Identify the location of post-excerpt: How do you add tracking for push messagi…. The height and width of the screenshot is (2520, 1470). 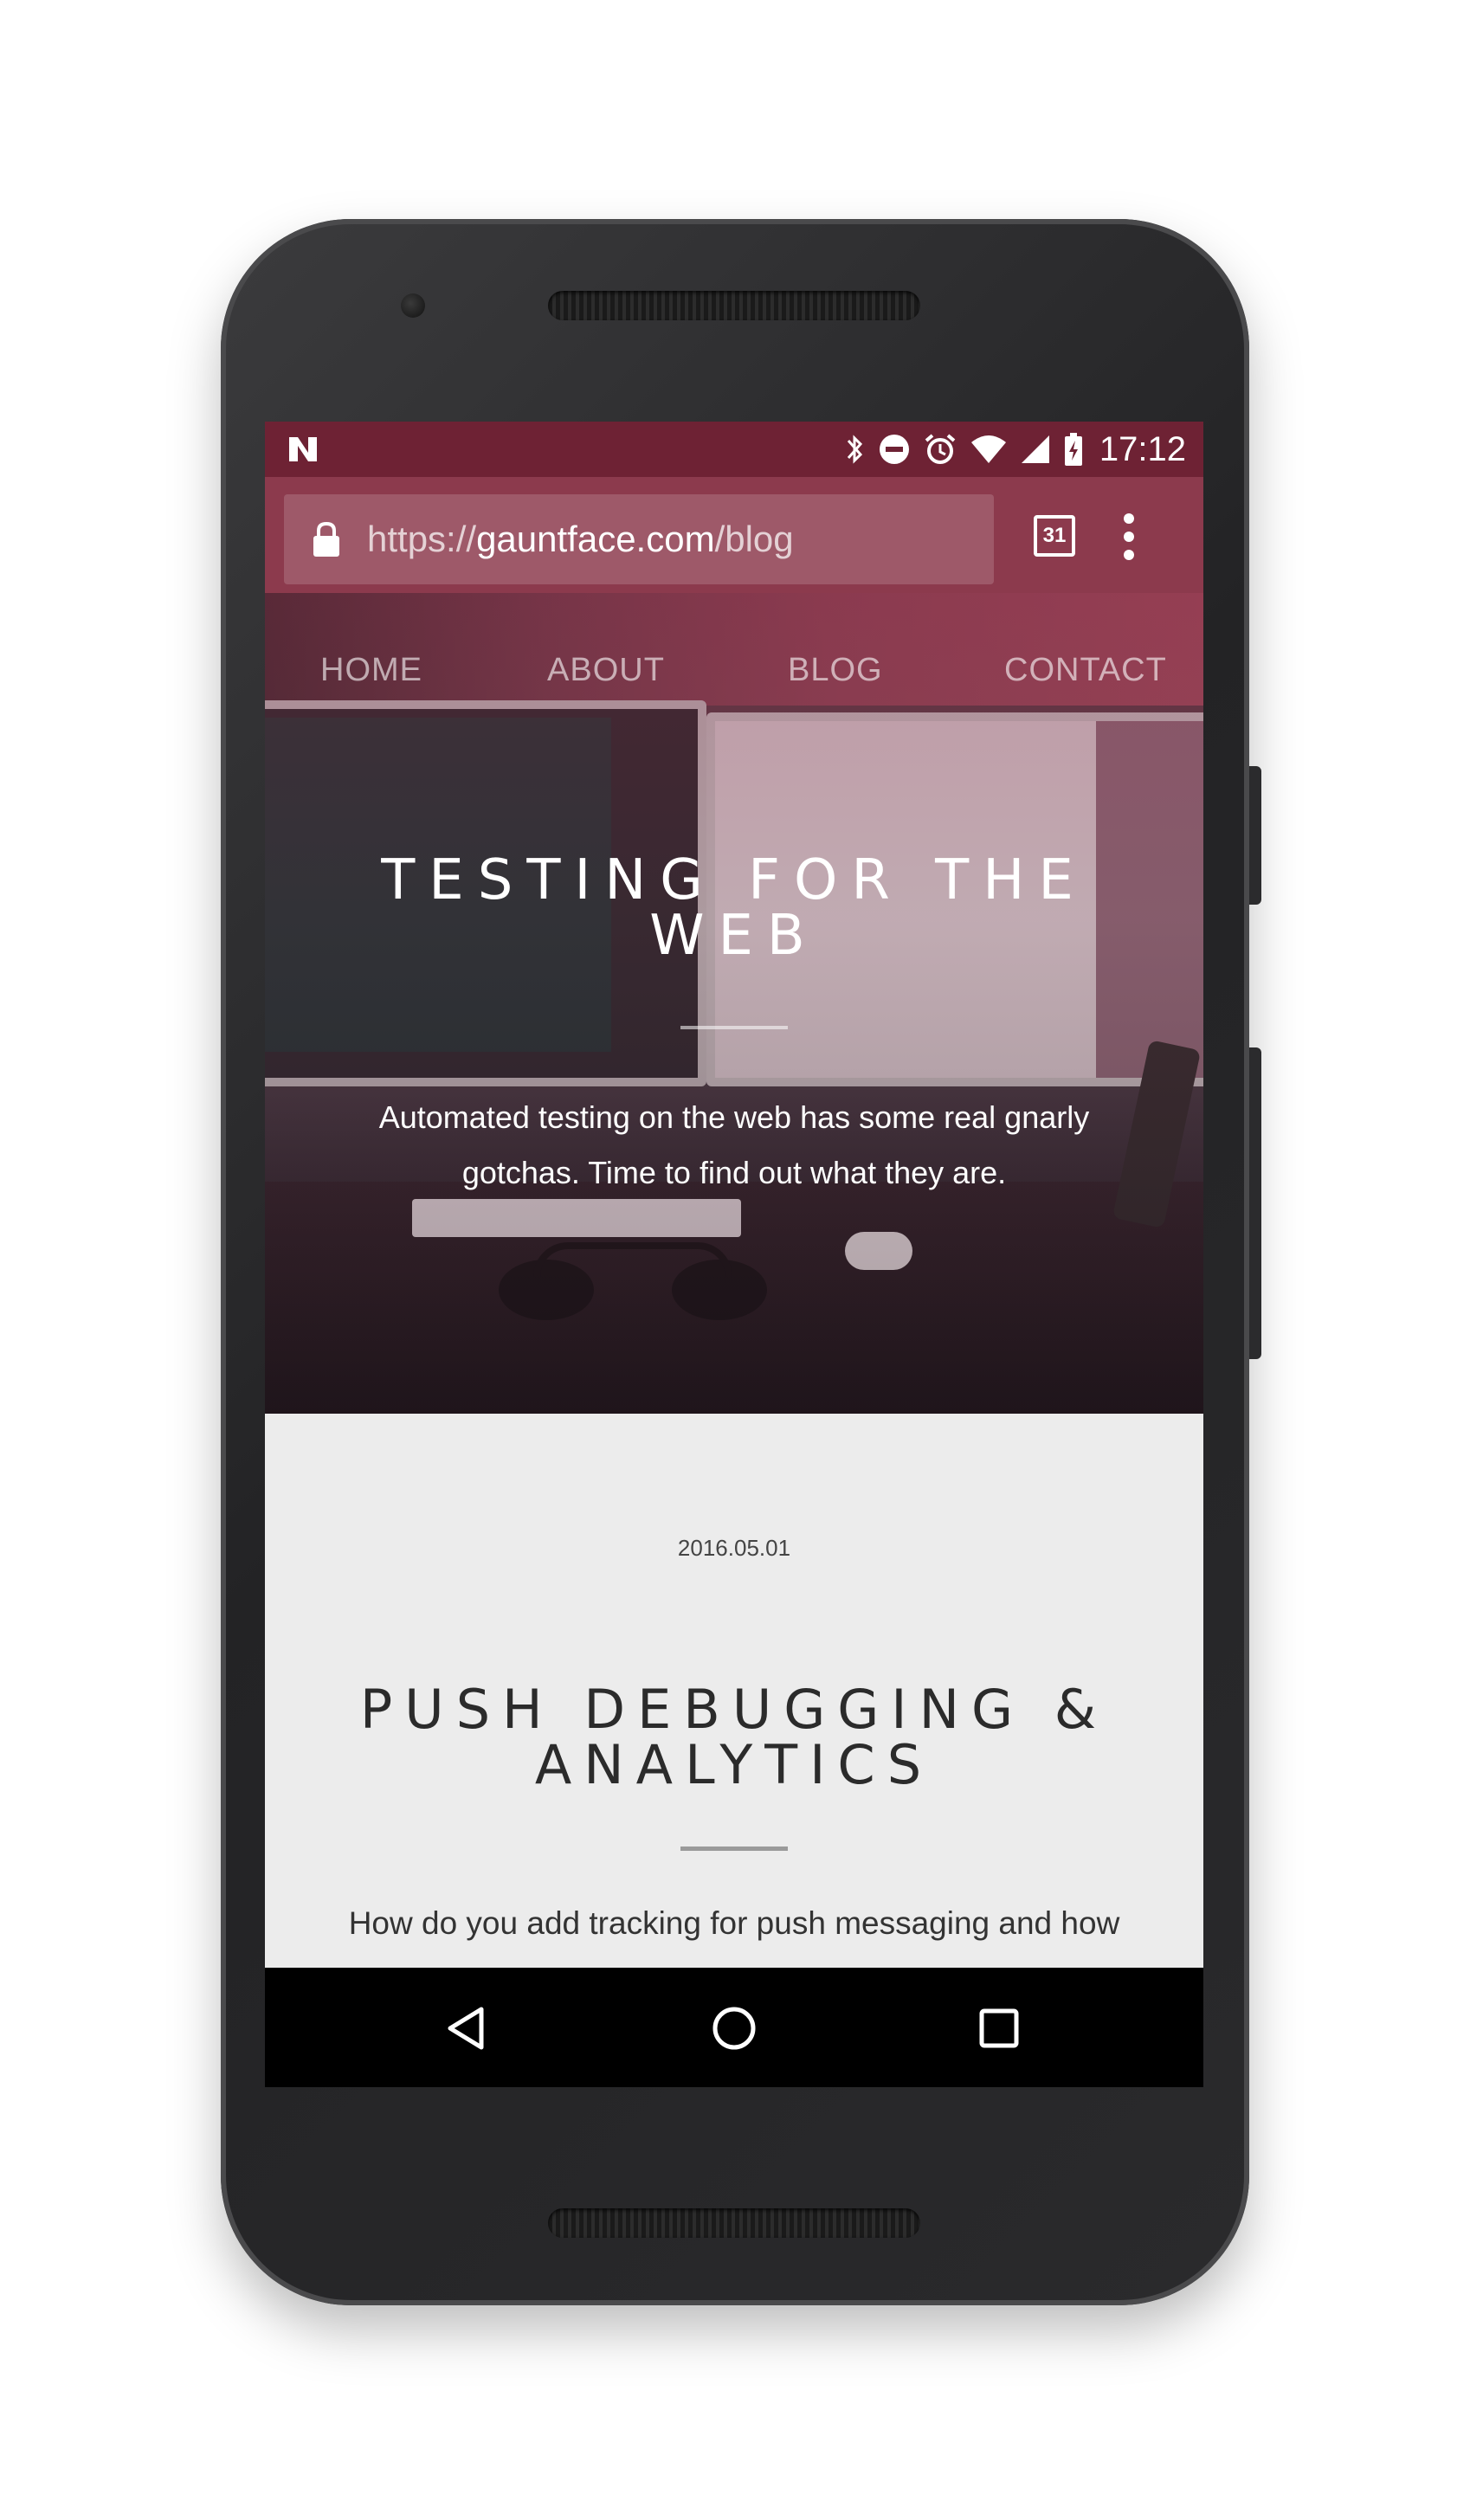
(734, 1923).